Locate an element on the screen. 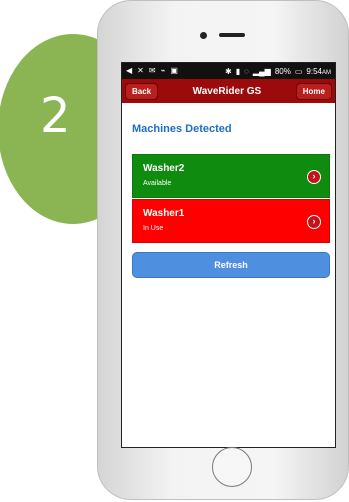 The height and width of the screenshot is (502, 349). refresh-button: Refresh is located at coordinates (231, 265).